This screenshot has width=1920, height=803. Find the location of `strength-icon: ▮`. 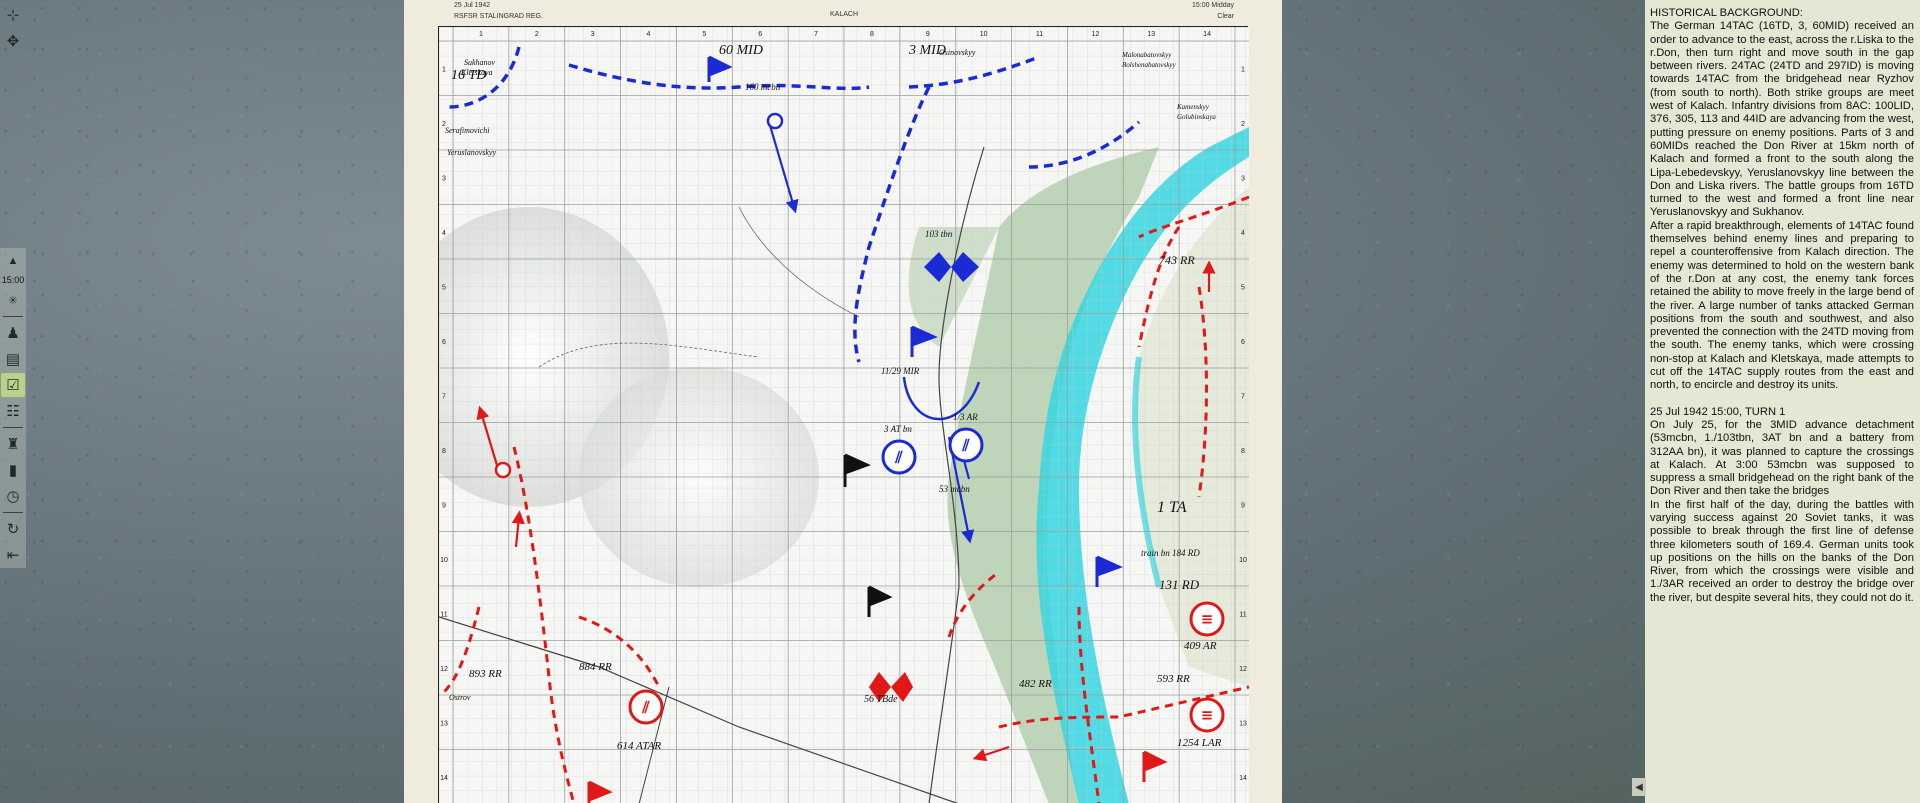

strength-icon: ▮ is located at coordinates (13, 470).